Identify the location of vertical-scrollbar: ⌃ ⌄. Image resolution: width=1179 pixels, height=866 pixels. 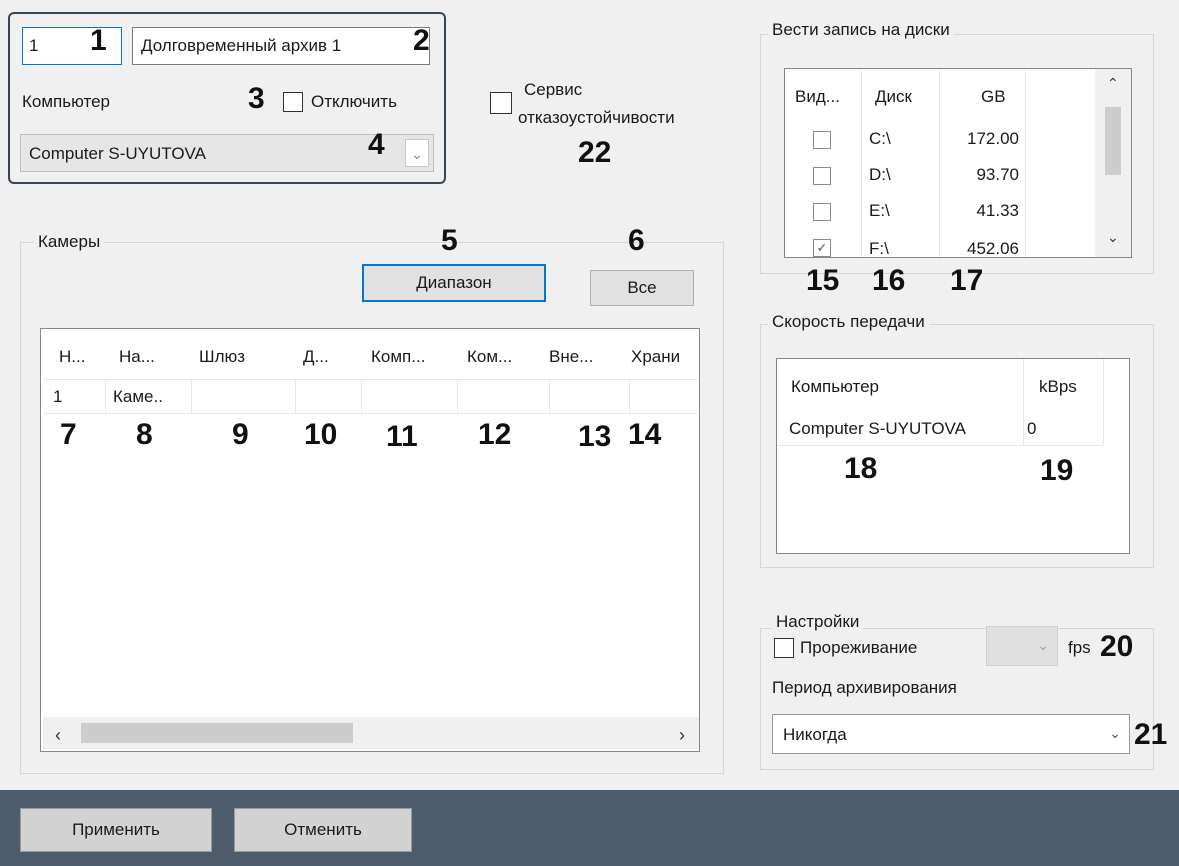
(1113, 163).